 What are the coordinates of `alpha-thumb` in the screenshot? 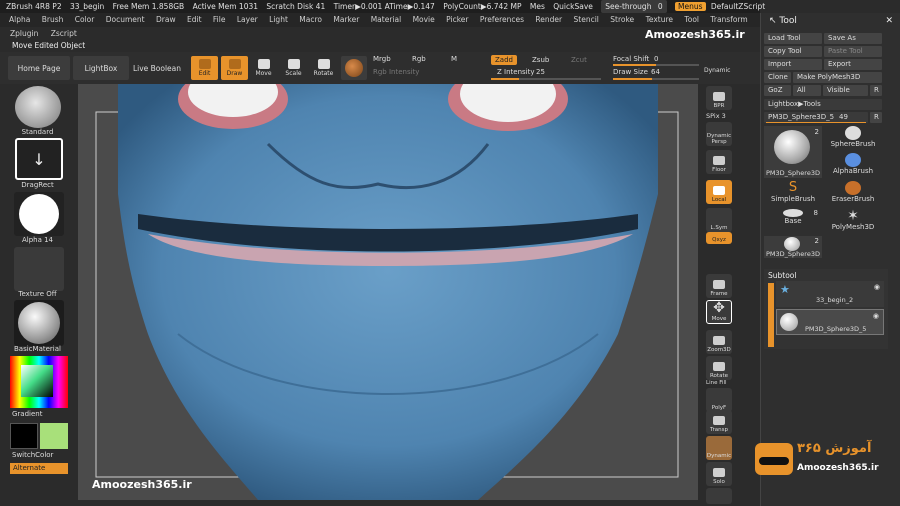 It's located at (39, 214).